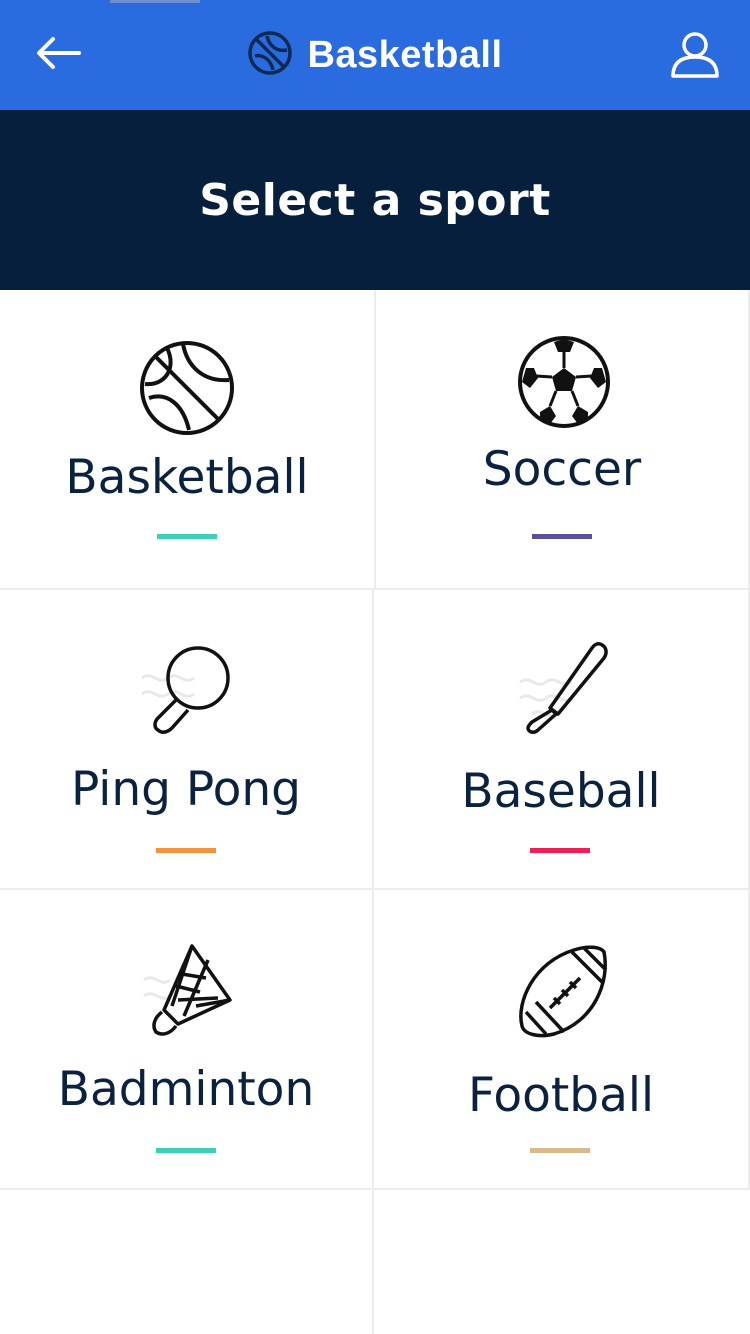 Image resolution: width=750 pixels, height=1334 pixels. I want to click on sport-tile-ping-pong: Ping Pong, so click(187, 740).